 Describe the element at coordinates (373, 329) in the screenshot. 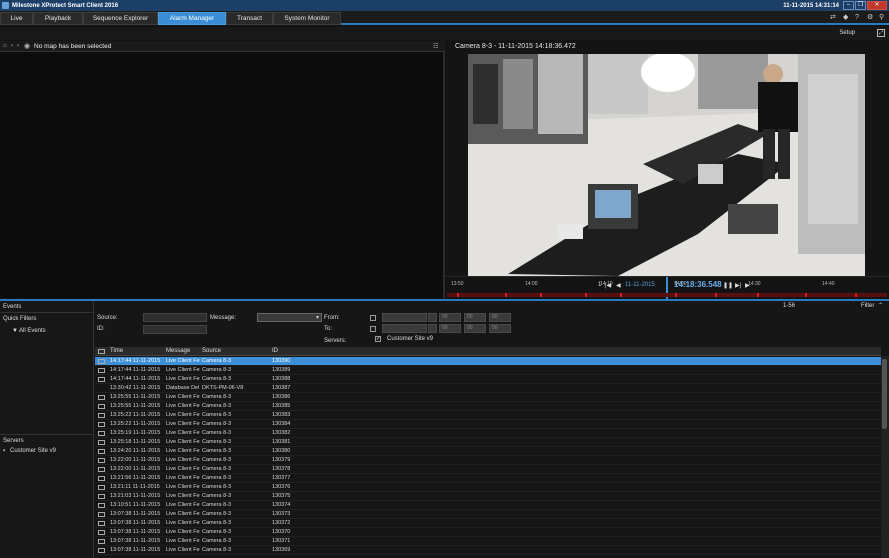

I see `to-checkbox` at that location.